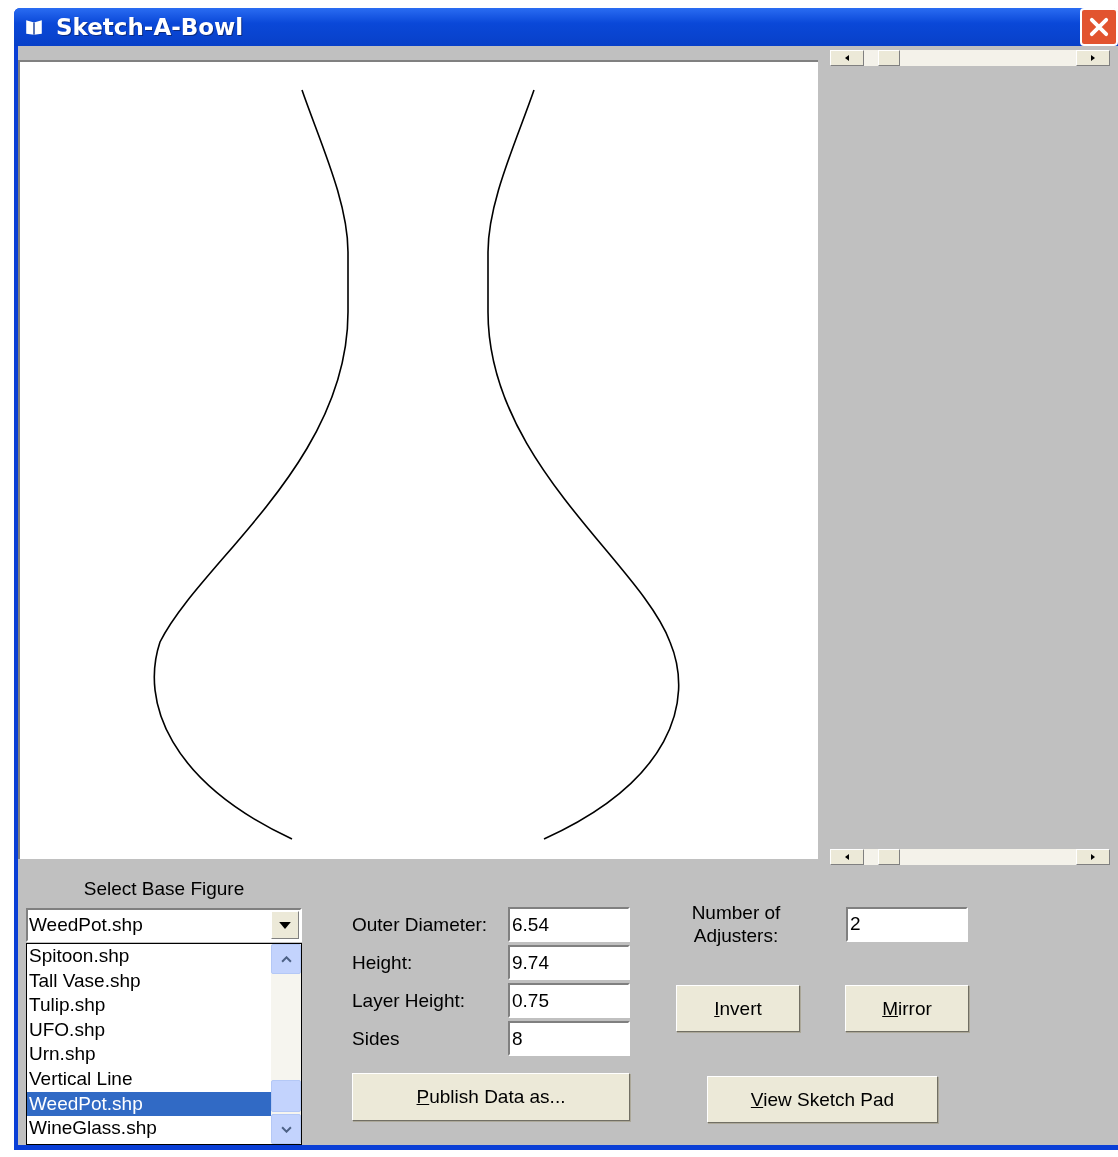  What do you see at coordinates (149, 1128) in the screenshot?
I see `list-item: WineGlass.shp` at bounding box center [149, 1128].